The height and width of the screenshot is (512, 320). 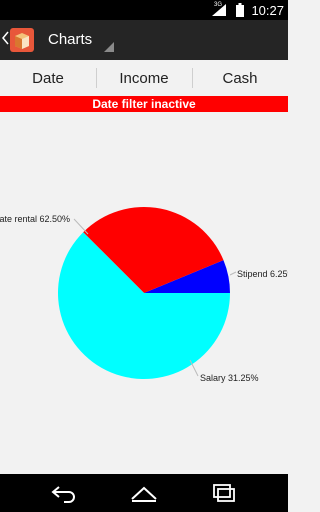 What do you see at coordinates (144, 40) in the screenshot?
I see `action-bar: Charts` at bounding box center [144, 40].